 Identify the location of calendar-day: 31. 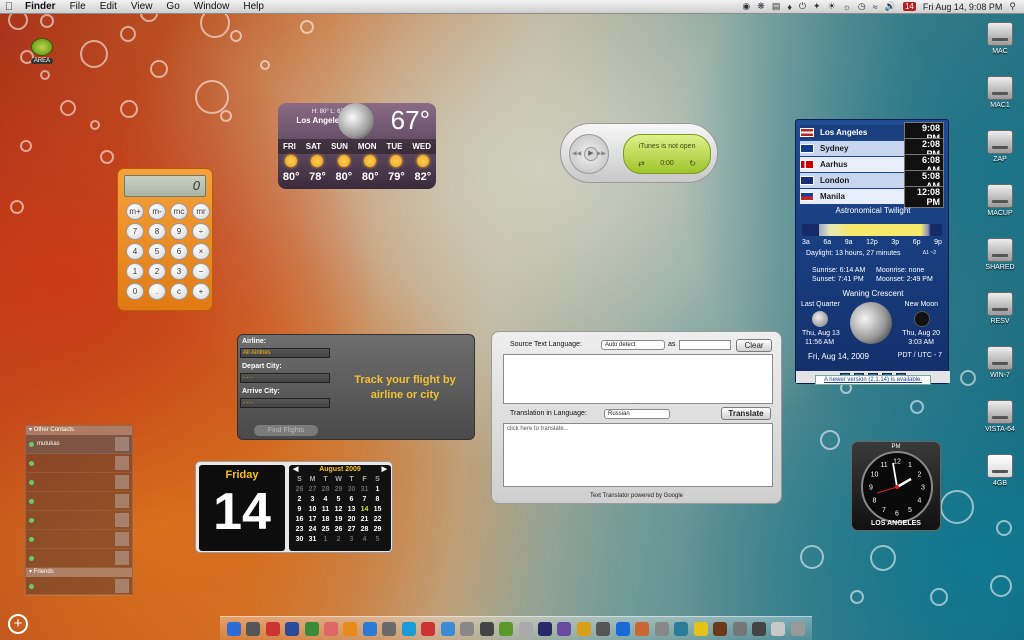
(364, 489).